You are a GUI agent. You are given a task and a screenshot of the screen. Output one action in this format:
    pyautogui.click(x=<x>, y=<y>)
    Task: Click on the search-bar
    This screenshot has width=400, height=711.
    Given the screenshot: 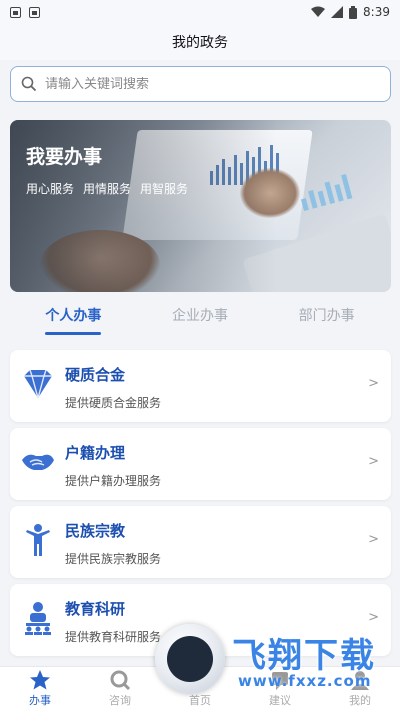 What is the action you would take?
    pyautogui.click(x=200, y=84)
    